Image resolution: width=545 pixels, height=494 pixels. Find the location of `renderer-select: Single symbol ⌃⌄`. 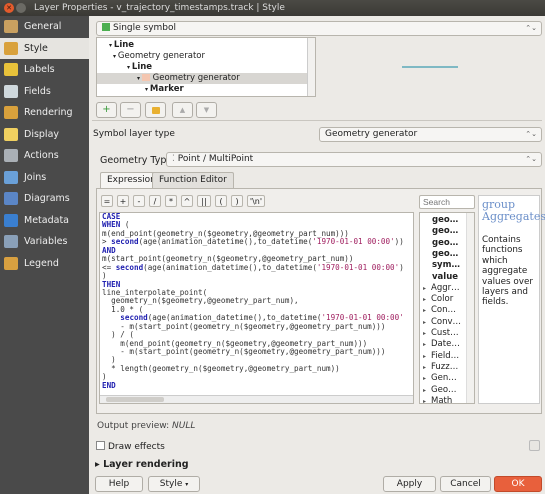

renderer-select: Single symbol ⌃⌄ is located at coordinates (319, 28).